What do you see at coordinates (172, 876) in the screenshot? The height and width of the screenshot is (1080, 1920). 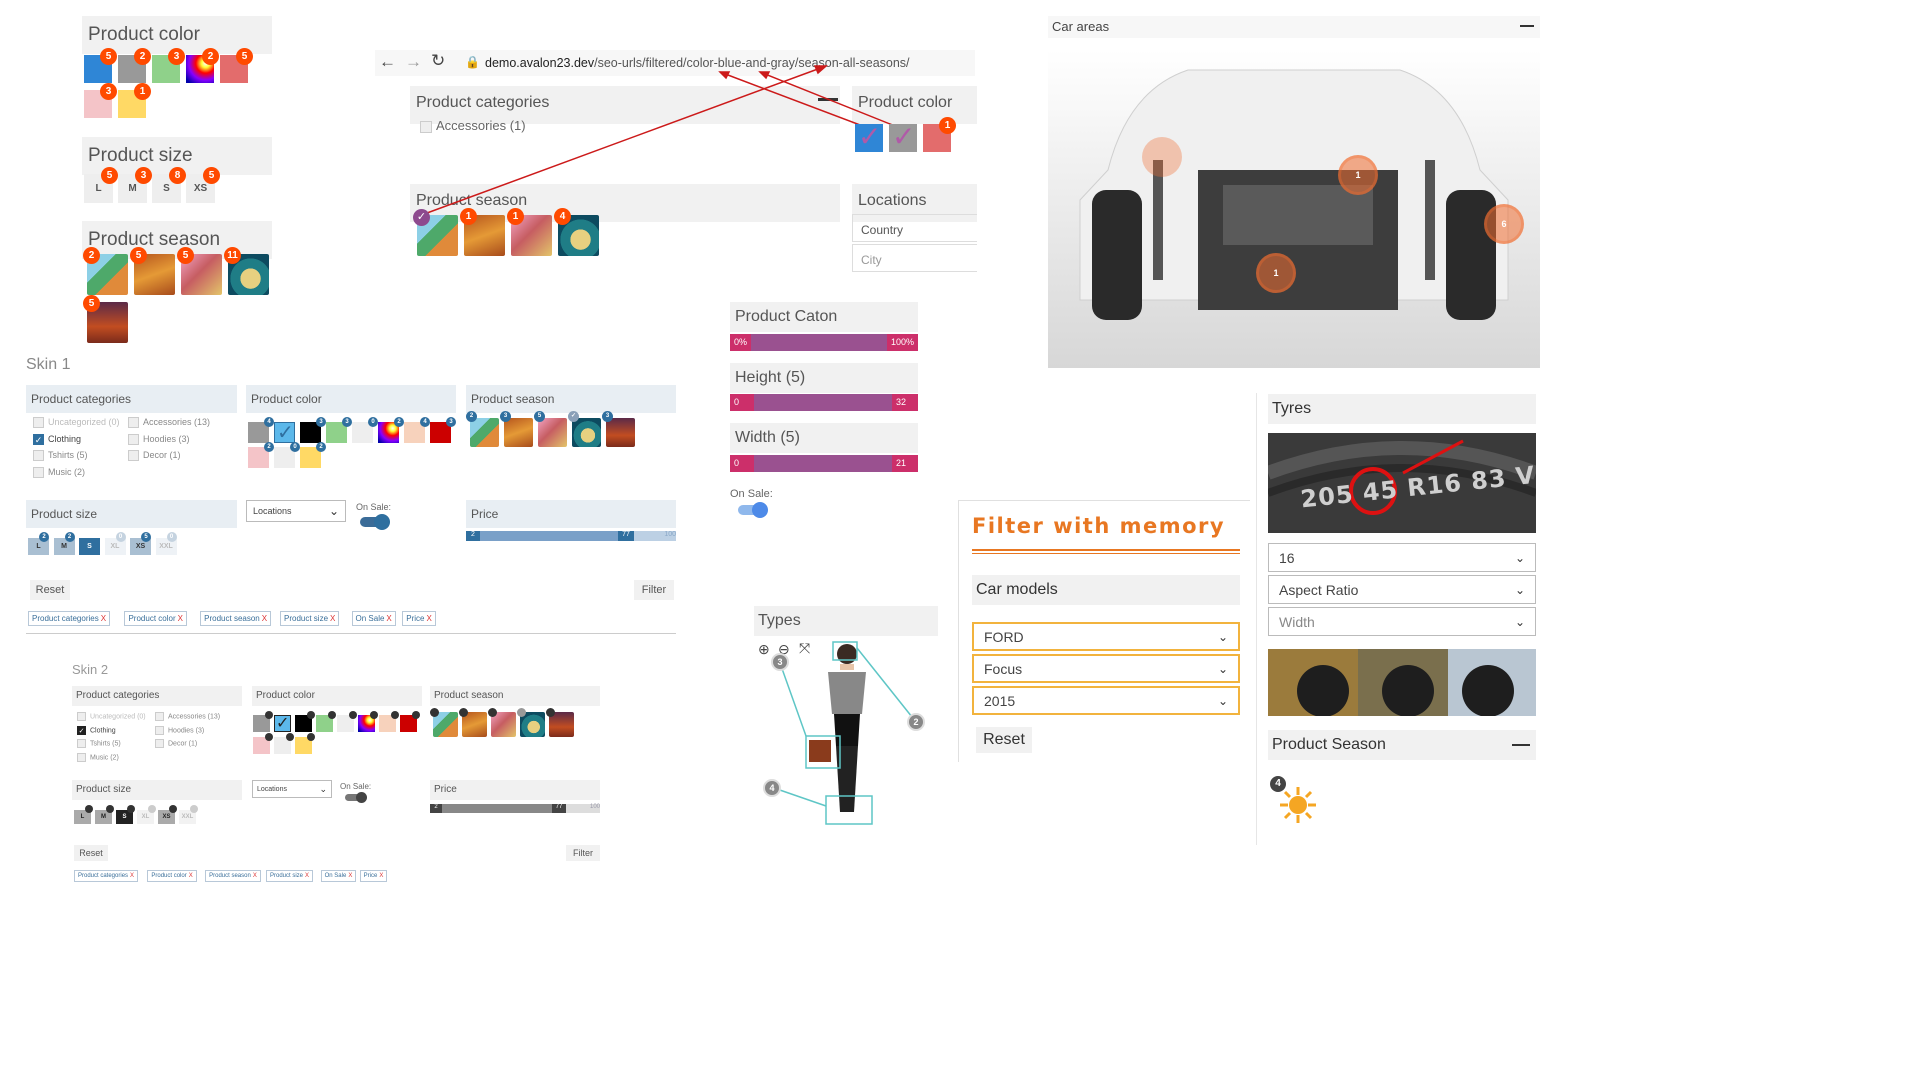 I see `active-filter-chip: Product color X` at bounding box center [172, 876].